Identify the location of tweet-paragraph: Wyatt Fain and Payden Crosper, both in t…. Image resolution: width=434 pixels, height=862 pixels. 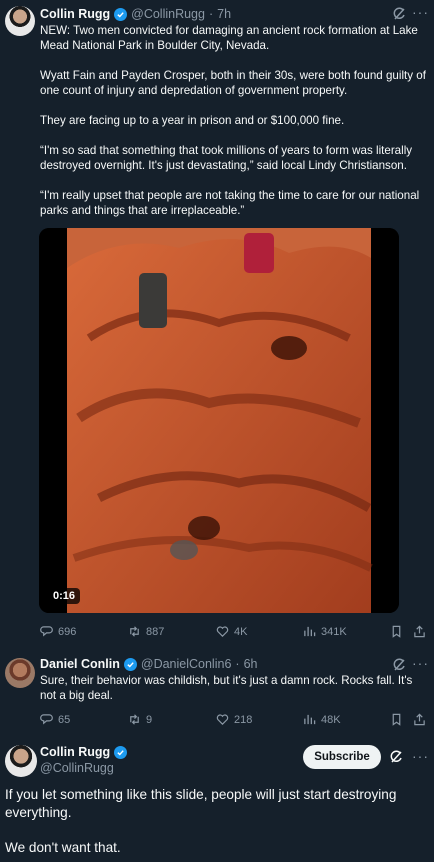
(233, 83).